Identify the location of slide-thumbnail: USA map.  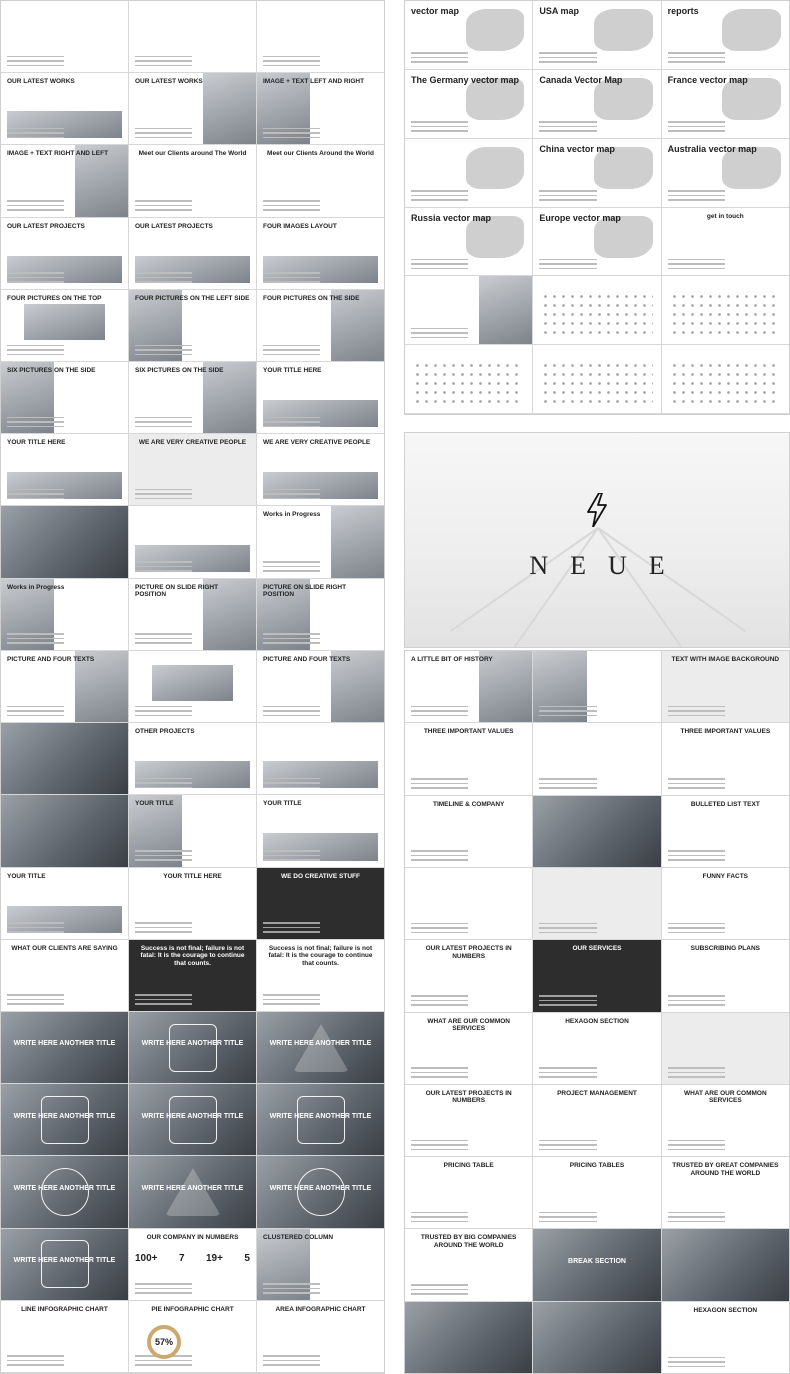
(597, 35).